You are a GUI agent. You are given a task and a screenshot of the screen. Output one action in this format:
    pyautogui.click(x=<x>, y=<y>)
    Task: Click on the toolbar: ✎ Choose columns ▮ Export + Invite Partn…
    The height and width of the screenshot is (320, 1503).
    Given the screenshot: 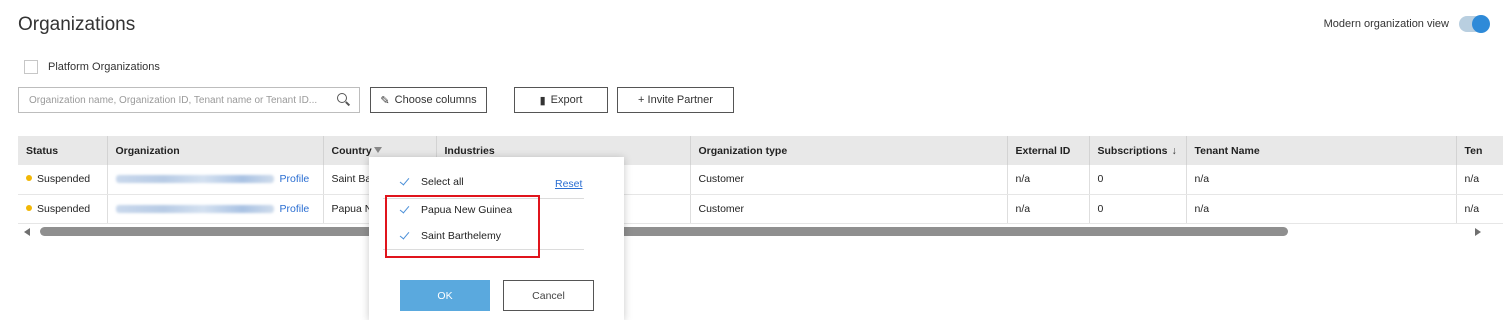 What is the action you would take?
    pyautogui.click(x=376, y=100)
    